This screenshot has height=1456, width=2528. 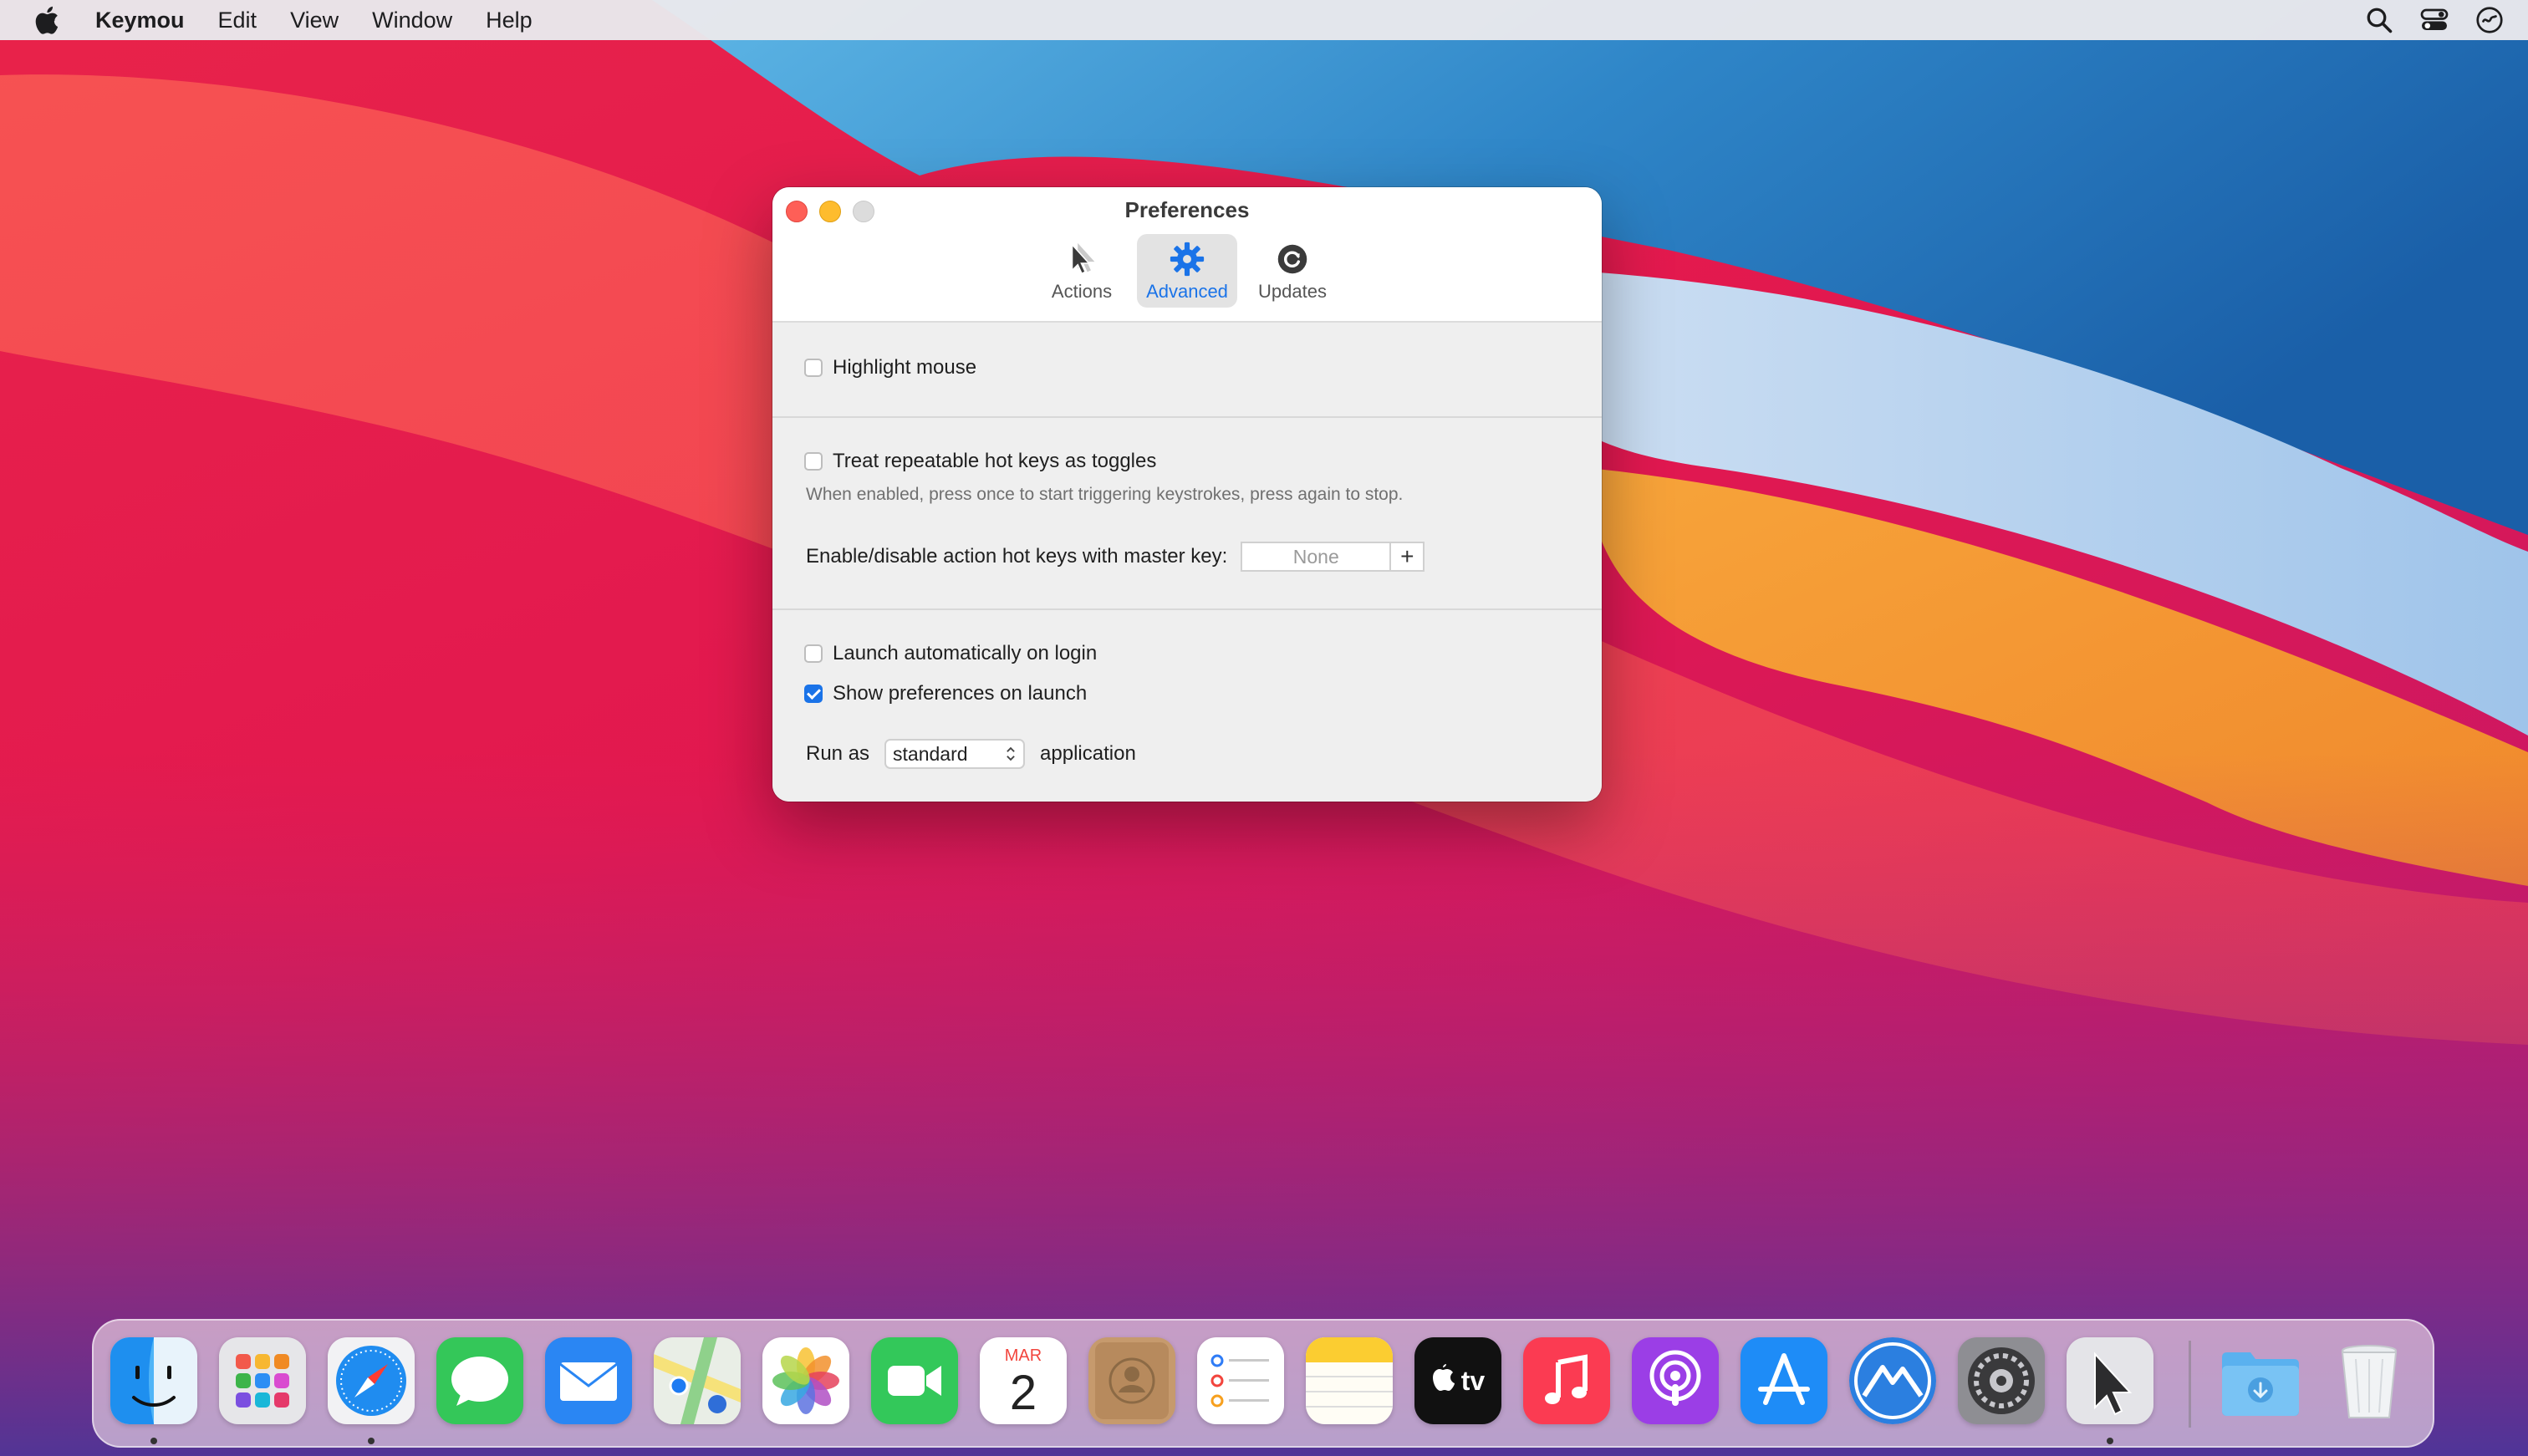 I want to click on dock-mail, so click(x=588, y=1380).